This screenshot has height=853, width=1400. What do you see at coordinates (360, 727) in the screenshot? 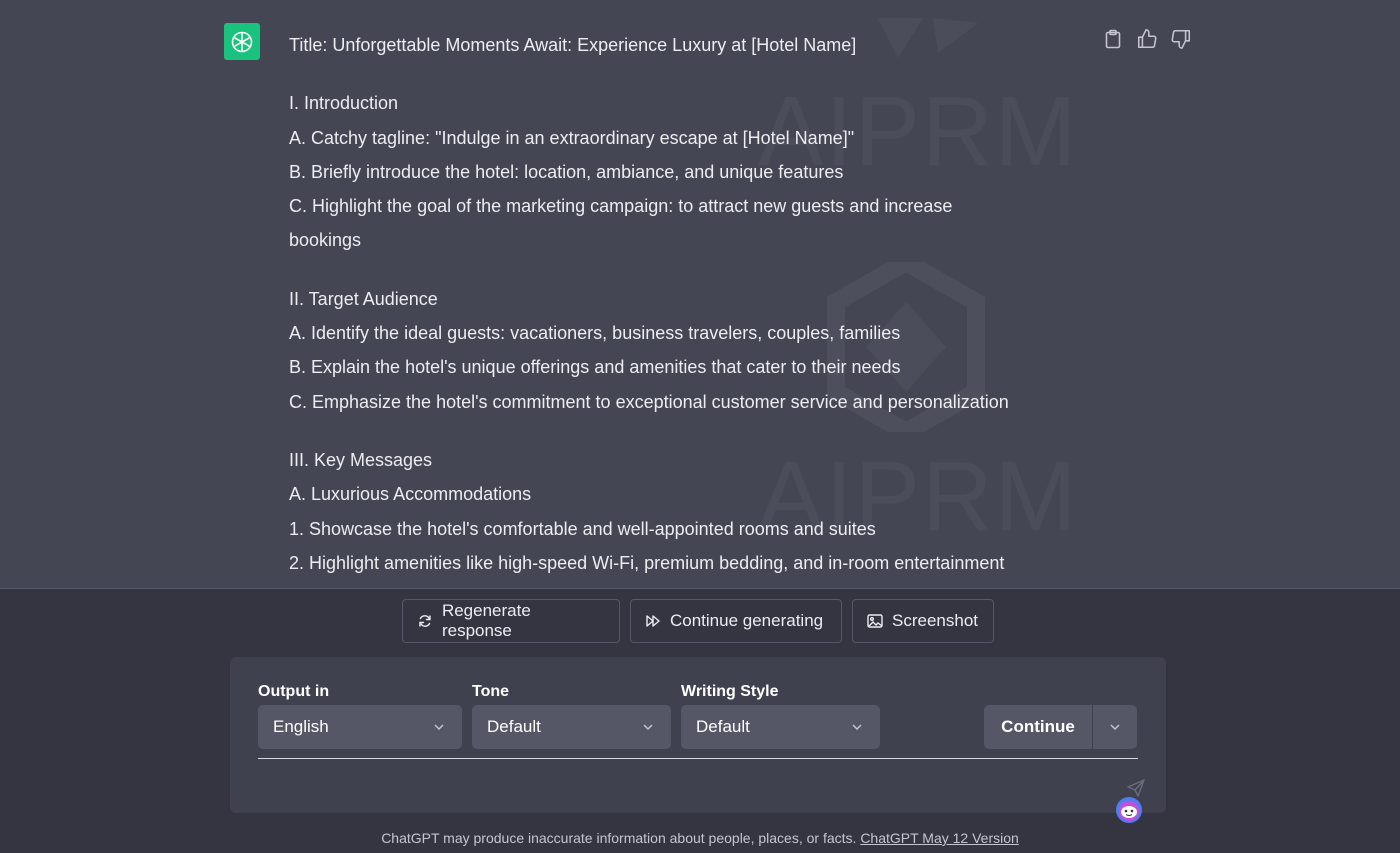
I see `output-language-select: English` at bounding box center [360, 727].